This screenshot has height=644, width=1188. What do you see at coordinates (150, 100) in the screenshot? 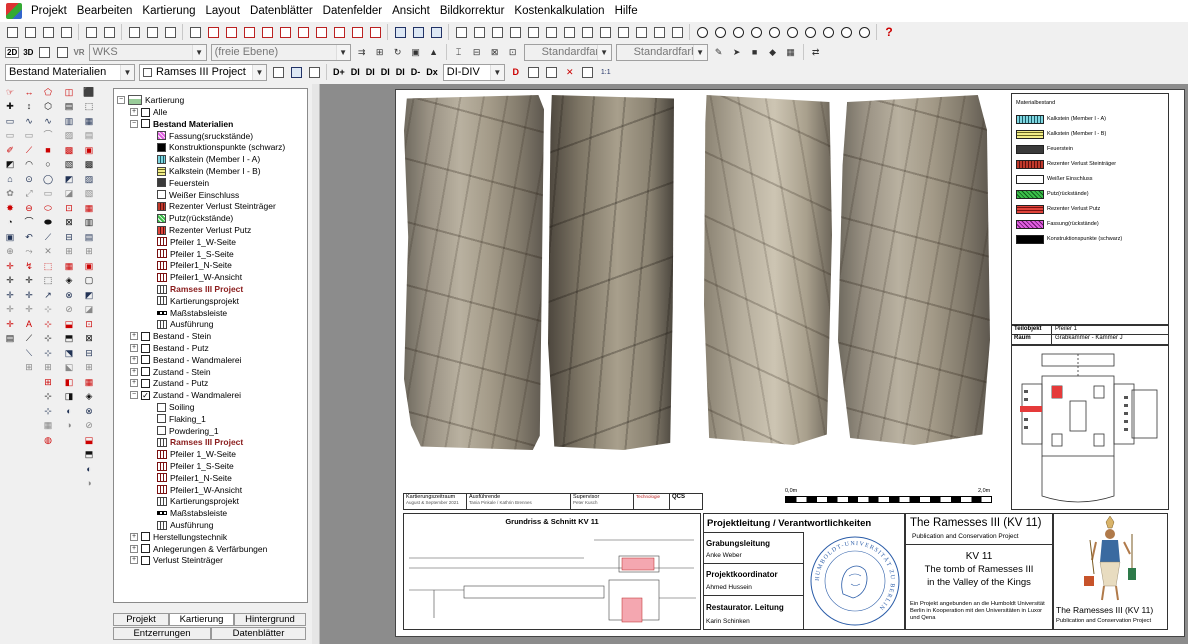
I see `tree-root: − Kartierung` at bounding box center [150, 100].